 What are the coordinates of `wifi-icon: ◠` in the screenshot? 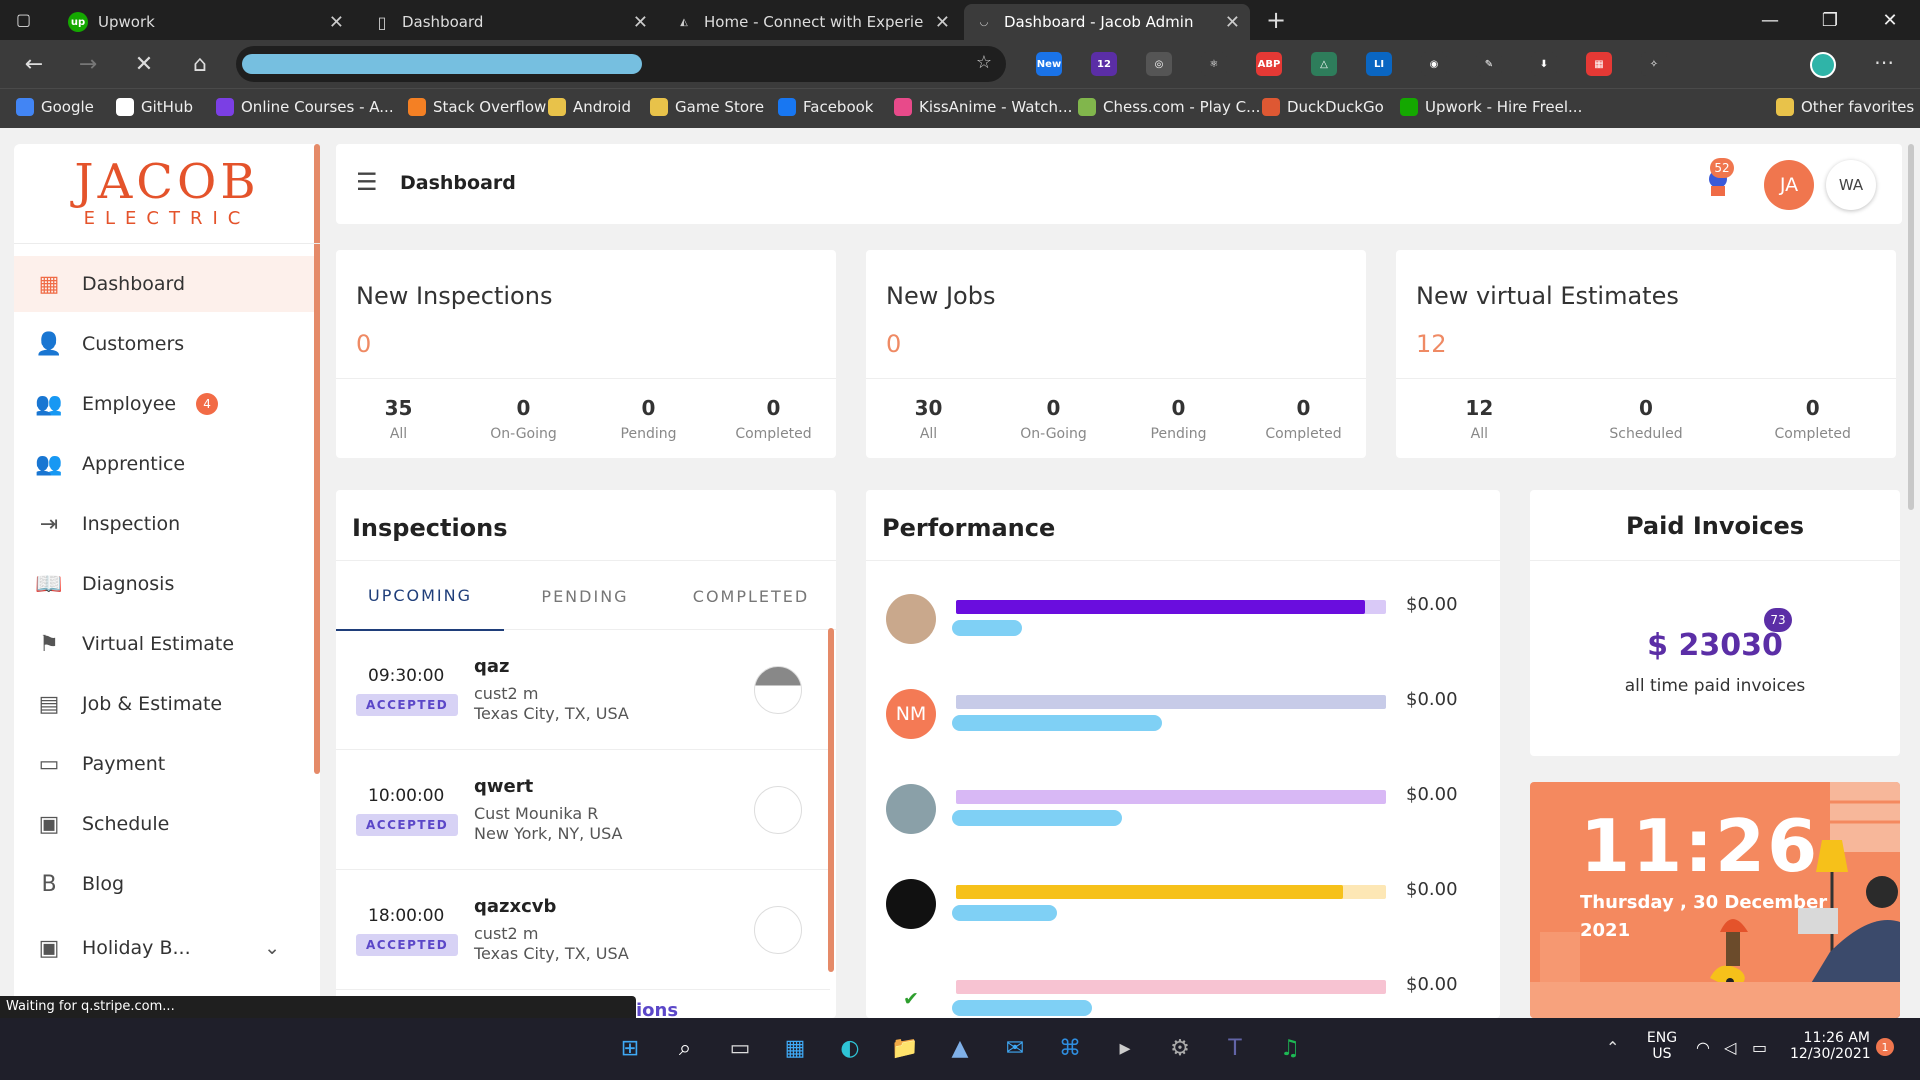 It's located at (1703, 1047).